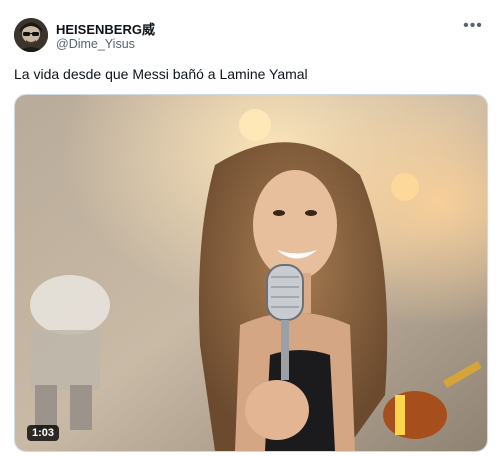  Describe the element at coordinates (105, 28) in the screenshot. I see `author-name: HEISENBERG威` at that location.